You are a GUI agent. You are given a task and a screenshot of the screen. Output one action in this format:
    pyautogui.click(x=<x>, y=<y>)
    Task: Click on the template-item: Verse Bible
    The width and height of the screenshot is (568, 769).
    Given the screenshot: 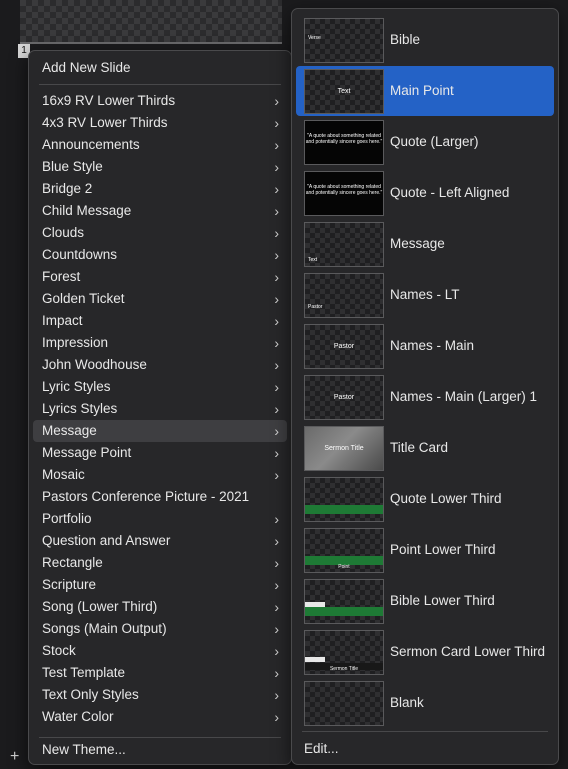 What is the action you would take?
    pyautogui.click(x=425, y=40)
    